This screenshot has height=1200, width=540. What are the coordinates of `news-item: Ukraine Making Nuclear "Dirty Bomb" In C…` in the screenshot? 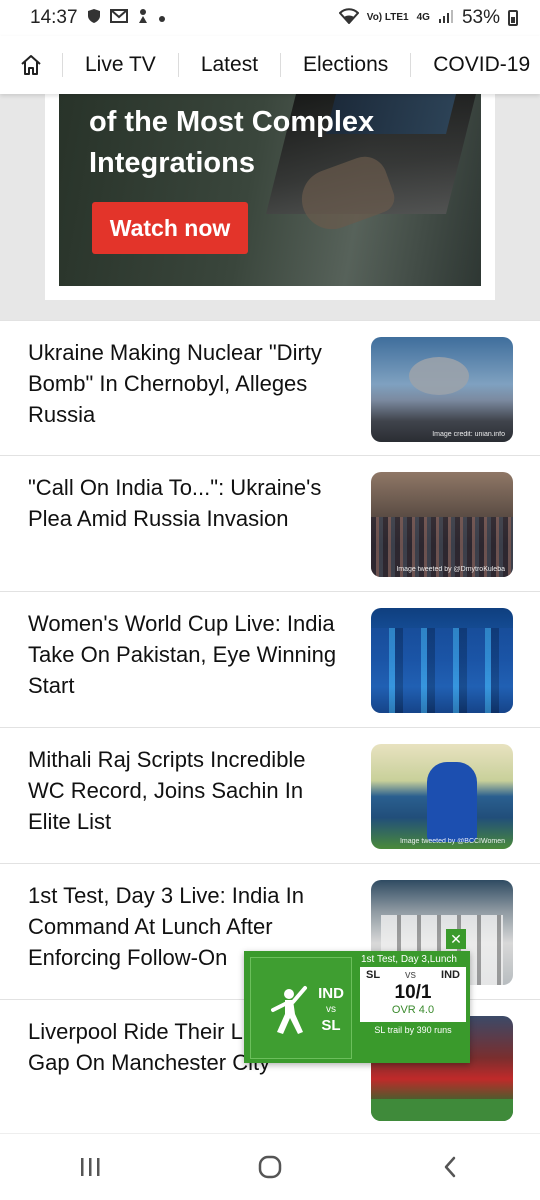 It's located at (270, 388).